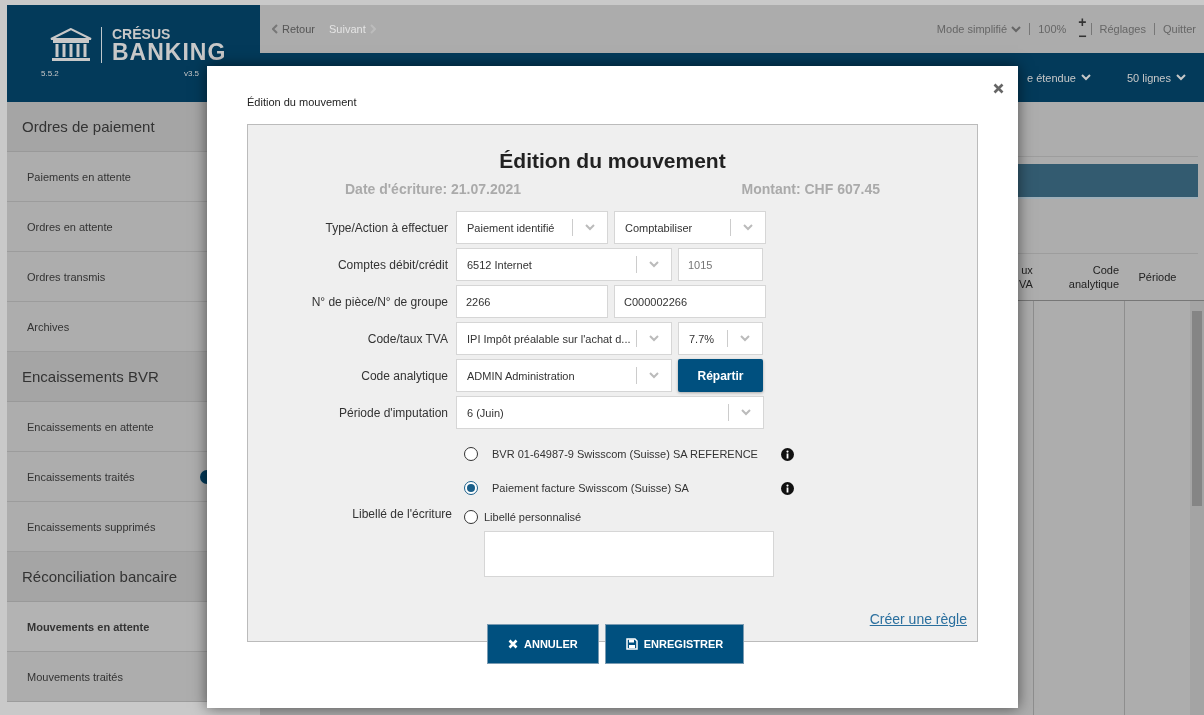 The height and width of the screenshot is (715, 1204). I want to click on select-field: 6512 Internet, so click(564, 264).